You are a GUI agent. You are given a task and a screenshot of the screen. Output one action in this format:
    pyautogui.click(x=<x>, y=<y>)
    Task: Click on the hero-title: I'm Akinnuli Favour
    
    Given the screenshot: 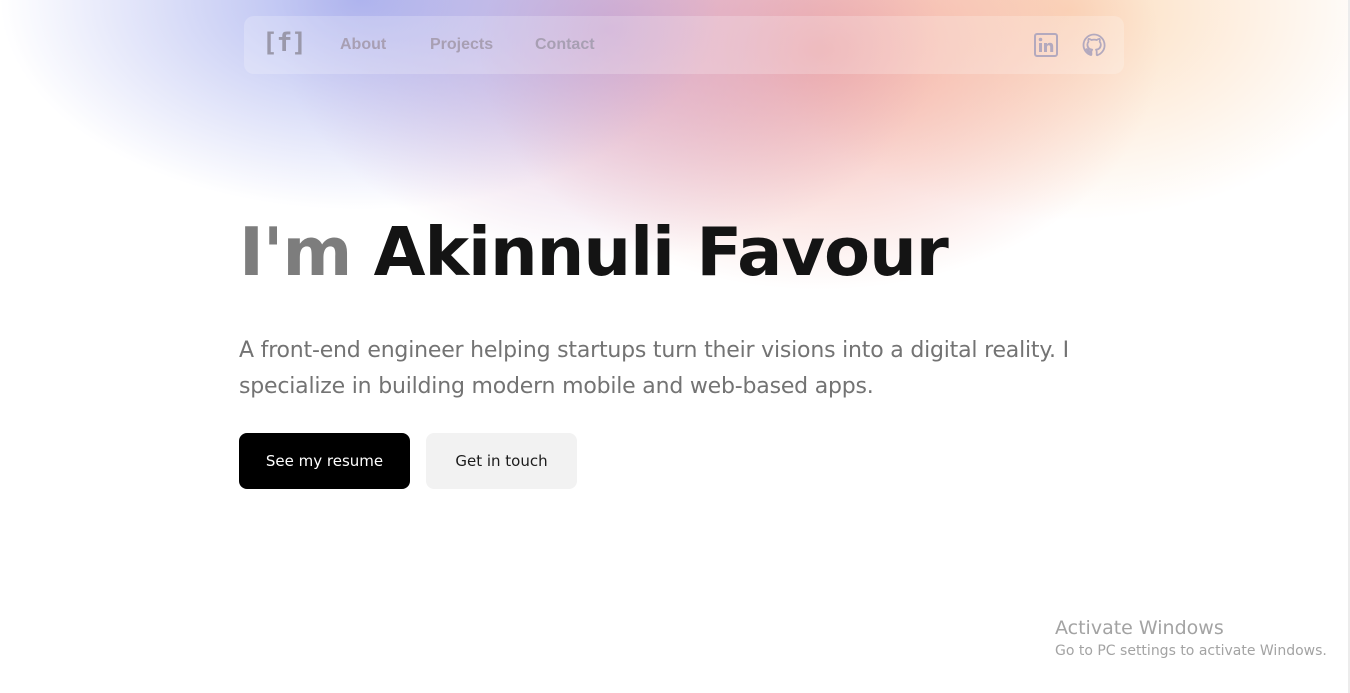 What is the action you would take?
    pyautogui.click(x=594, y=252)
    